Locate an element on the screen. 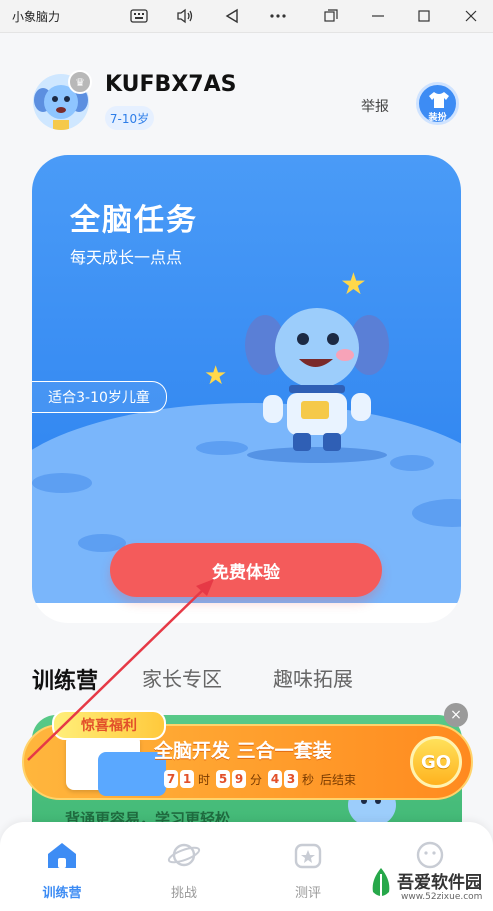  watermark-url: www.52zixue.com is located at coordinates (442, 897).